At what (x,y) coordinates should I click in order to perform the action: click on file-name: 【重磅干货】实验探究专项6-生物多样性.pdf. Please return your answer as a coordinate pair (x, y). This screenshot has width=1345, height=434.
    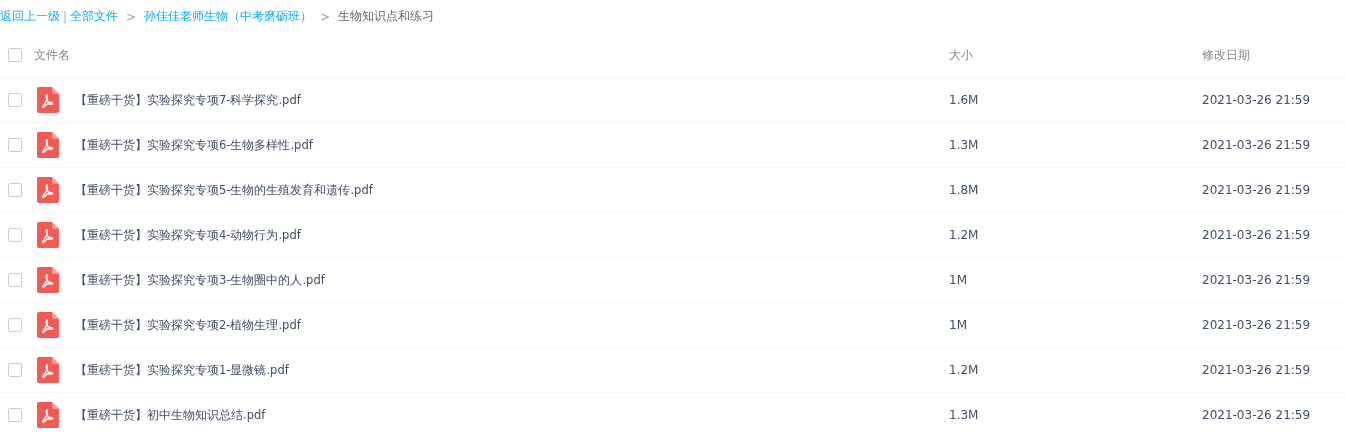
    Looking at the image, I should click on (194, 145).